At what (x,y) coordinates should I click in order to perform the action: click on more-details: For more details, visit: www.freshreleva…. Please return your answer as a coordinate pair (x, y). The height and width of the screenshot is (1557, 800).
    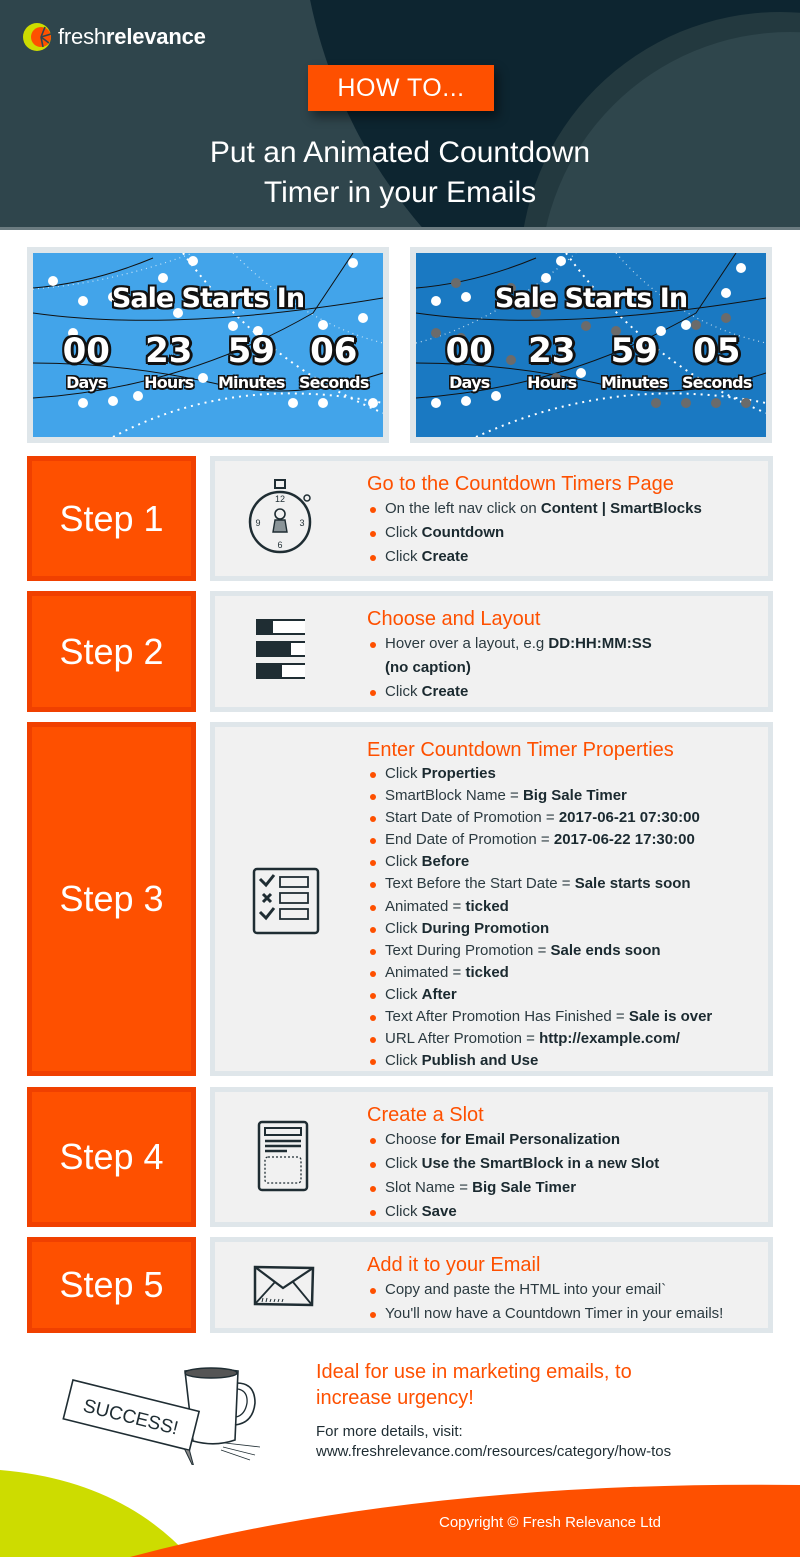
    Looking at the image, I should click on (493, 1442).